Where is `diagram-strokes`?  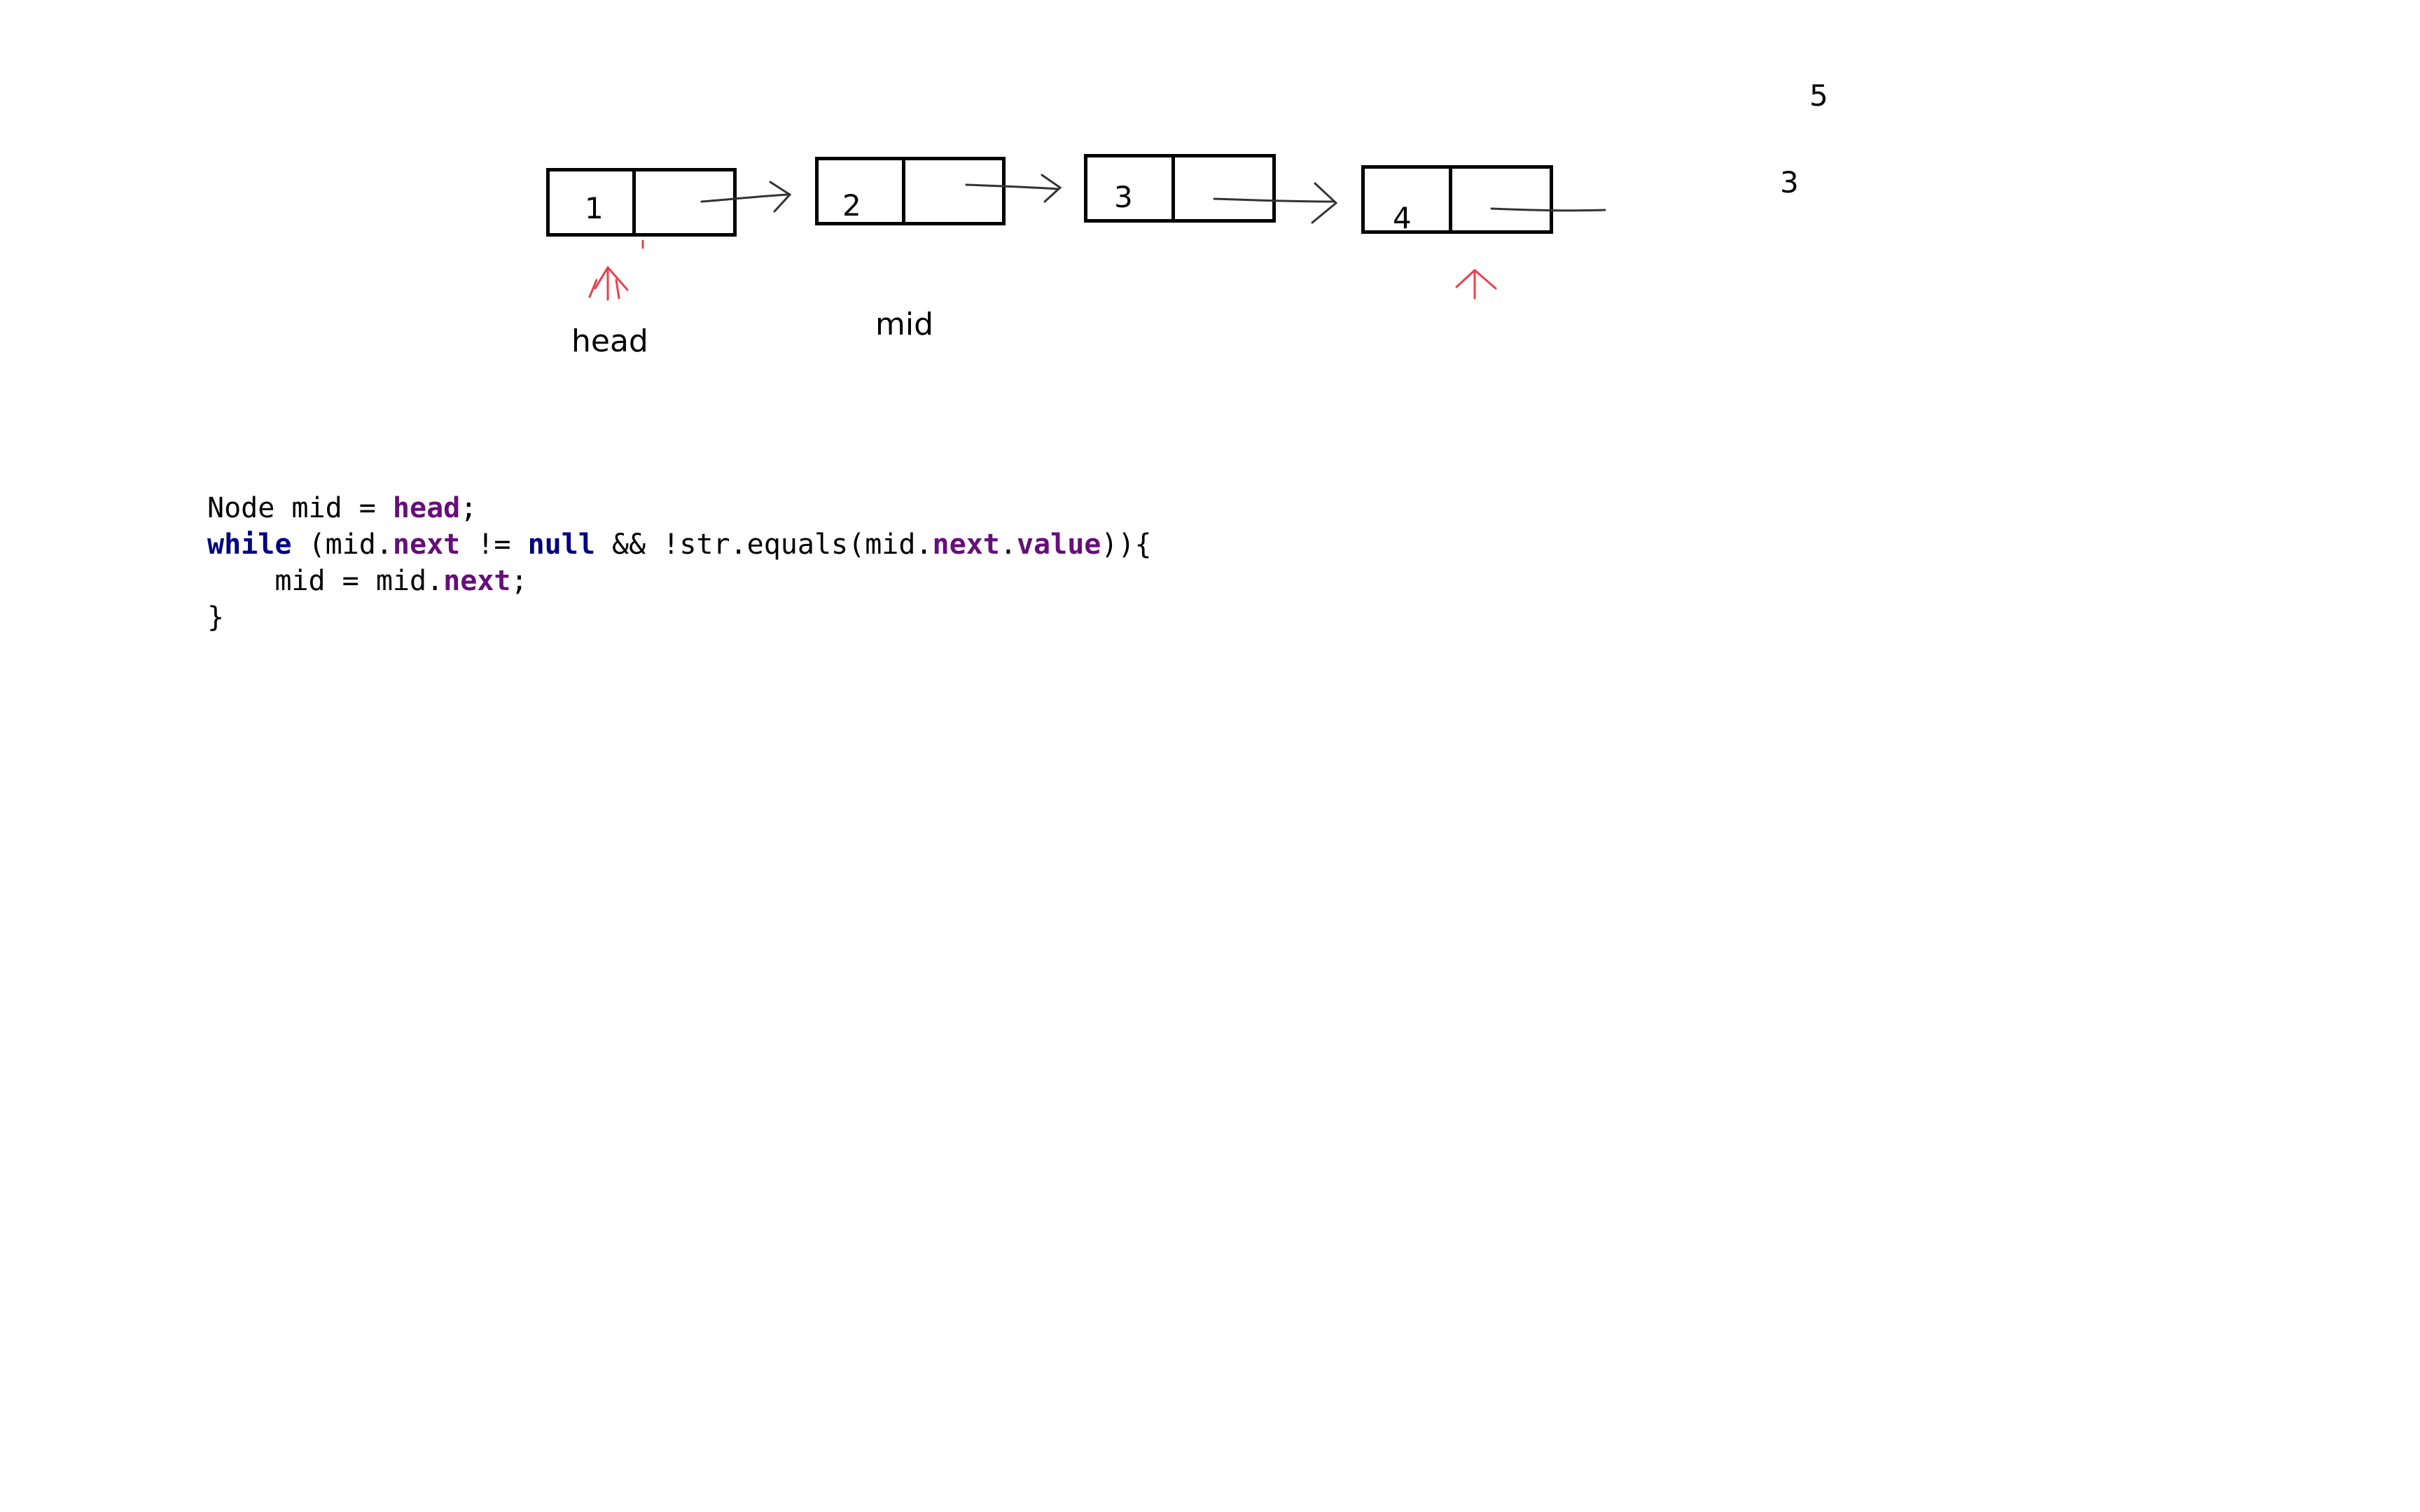
diagram-strokes is located at coordinates (1097, 237).